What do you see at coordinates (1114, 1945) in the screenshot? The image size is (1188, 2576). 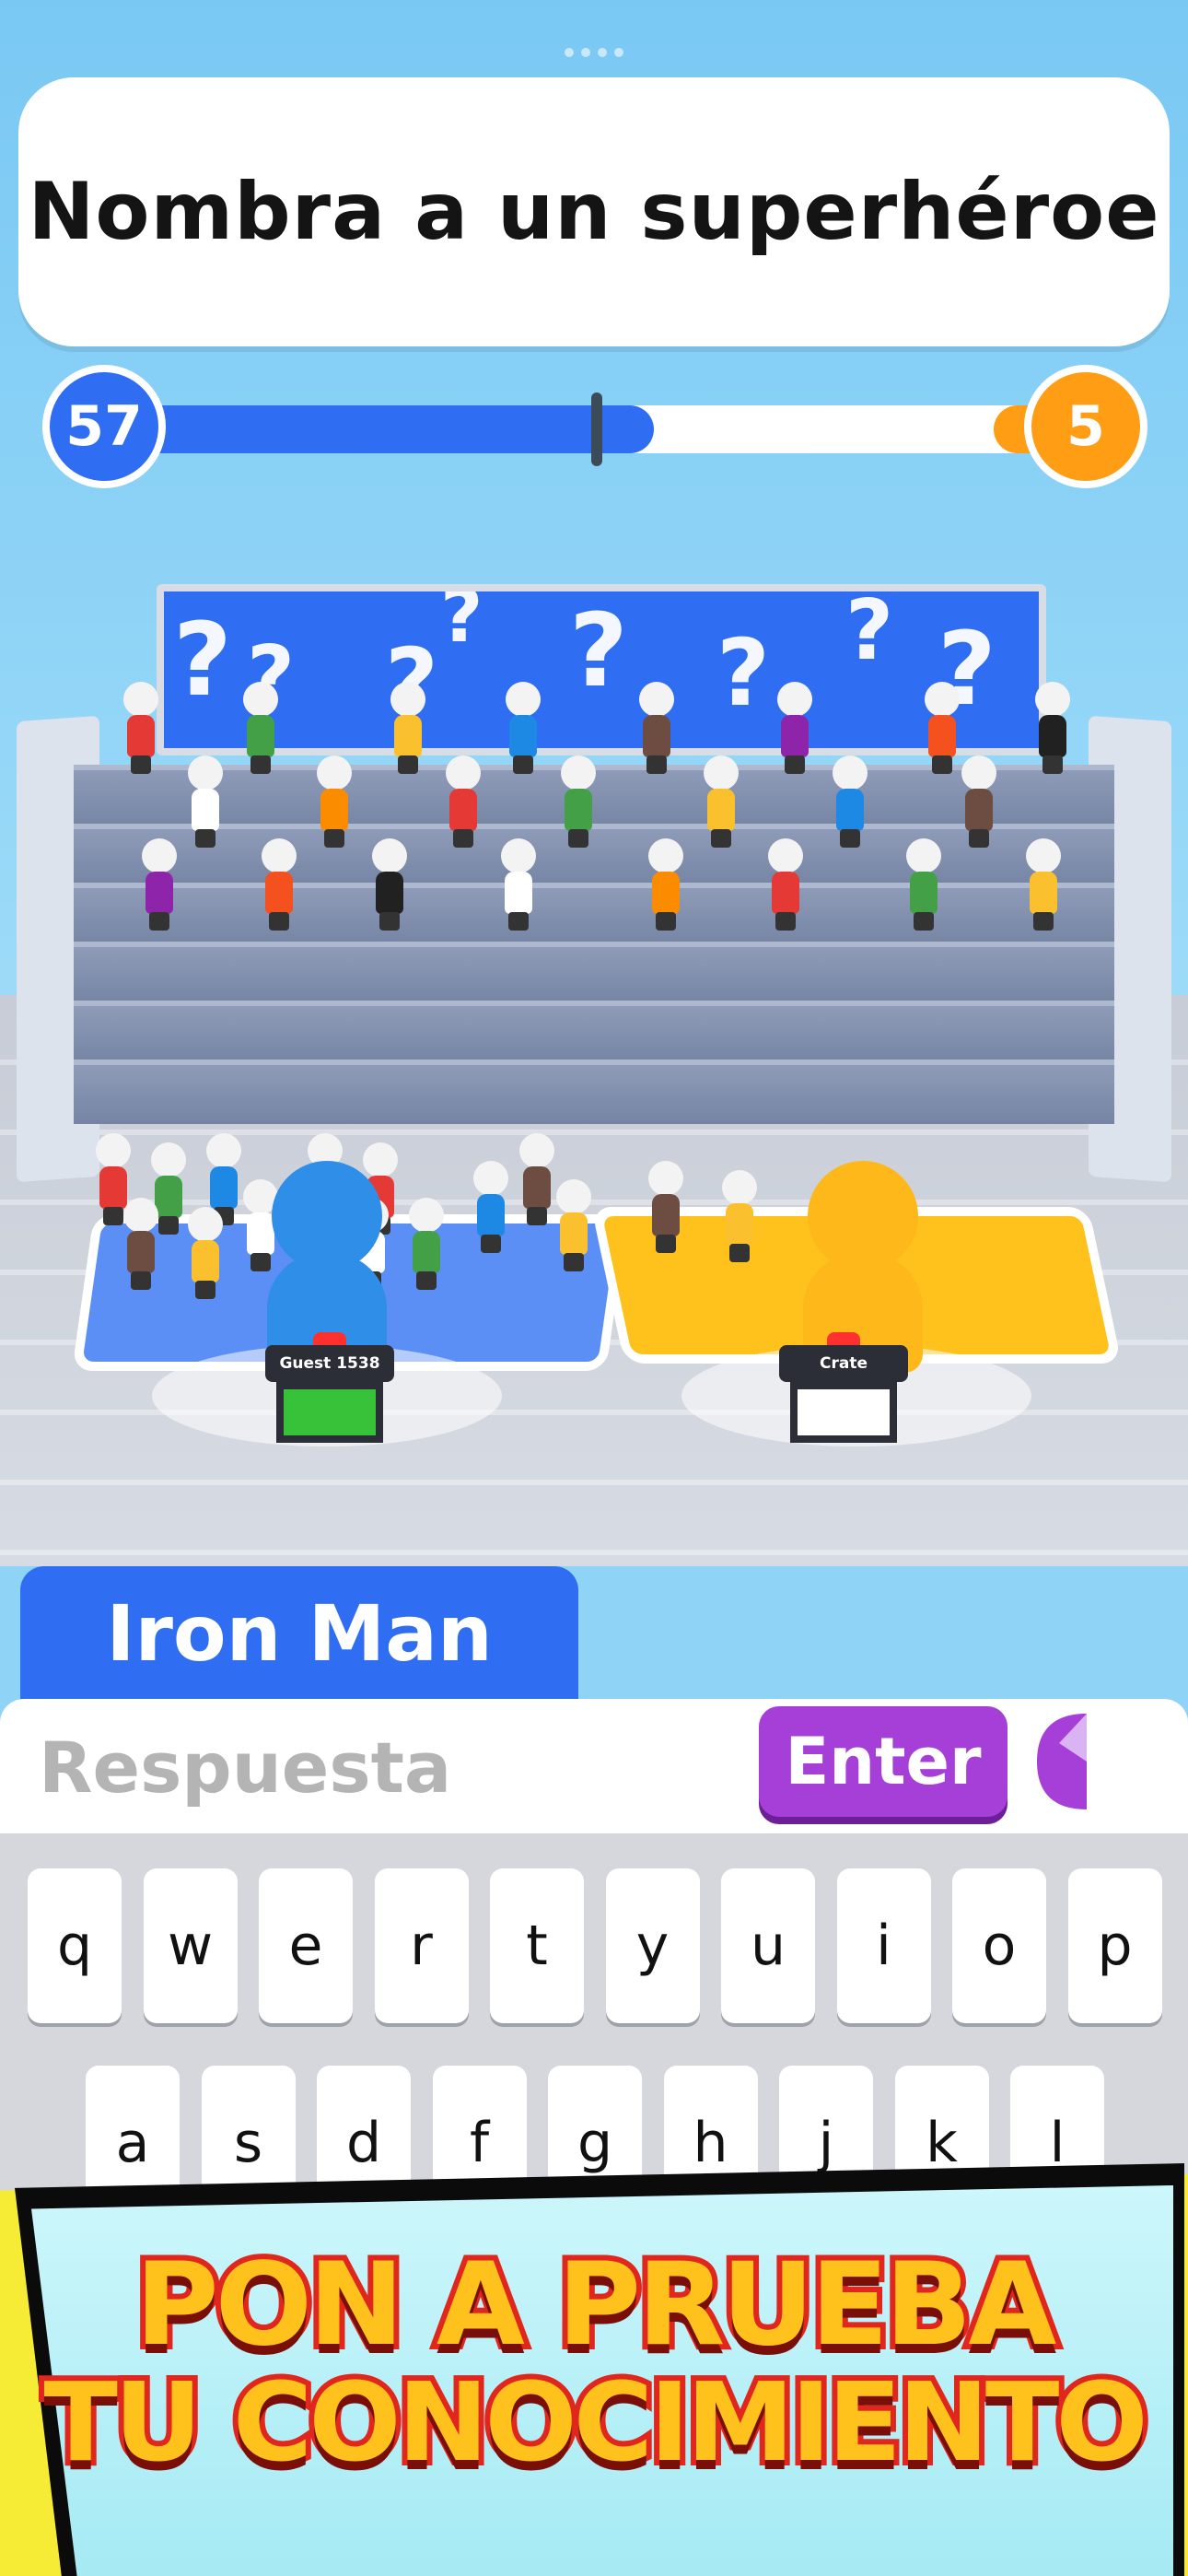 I see `key-p: p` at bounding box center [1114, 1945].